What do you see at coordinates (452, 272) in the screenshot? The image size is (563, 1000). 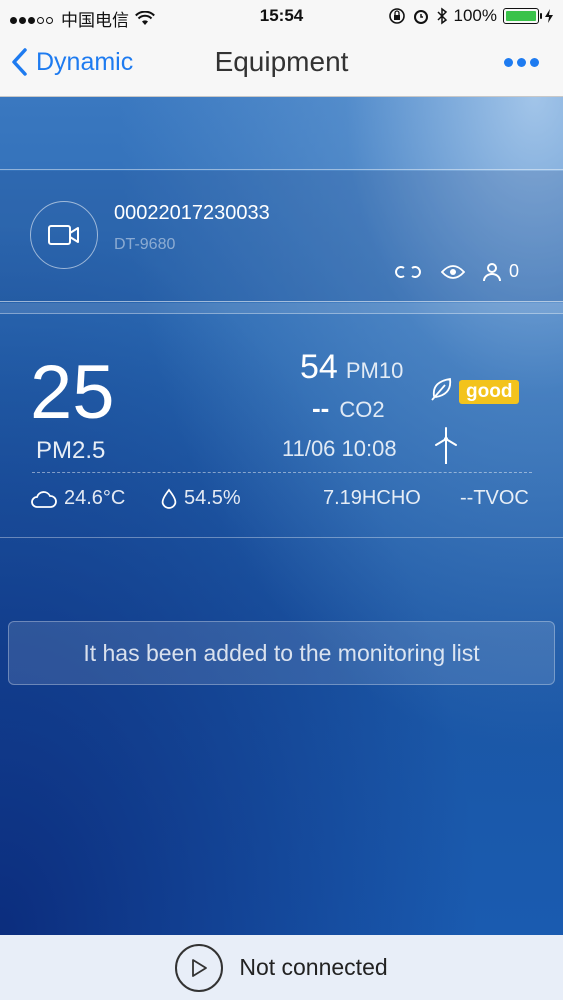 I see `eye-icon` at bounding box center [452, 272].